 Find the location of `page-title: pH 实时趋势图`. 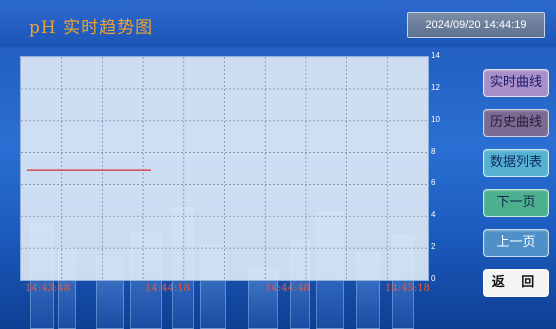

page-title: pH 实时趋势图 is located at coordinates (91, 28).